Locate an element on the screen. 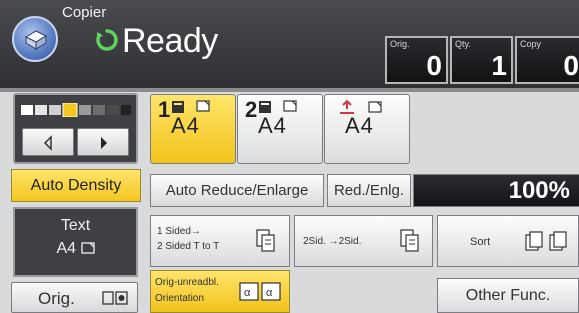 This screenshot has width=579, height=313. combine-label: 2Sid. →2Sid. is located at coordinates (332, 241).